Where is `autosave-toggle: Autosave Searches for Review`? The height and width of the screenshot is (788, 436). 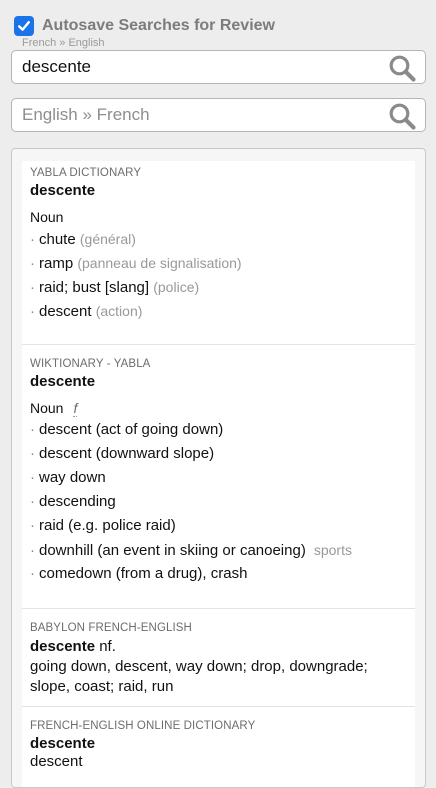
autosave-toggle: Autosave Searches for Review is located at coordinates (144, 26).